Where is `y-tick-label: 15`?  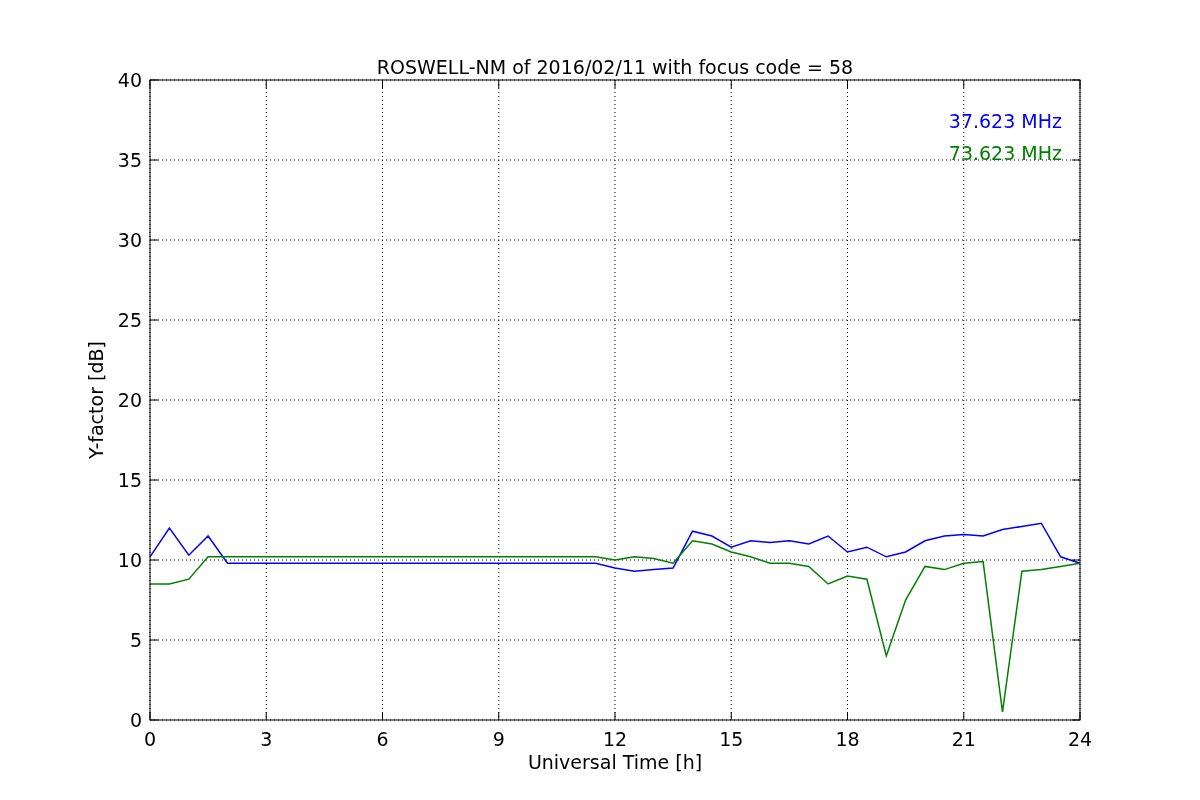 y-tick-label: 15 is located at coordinates (129, 480).